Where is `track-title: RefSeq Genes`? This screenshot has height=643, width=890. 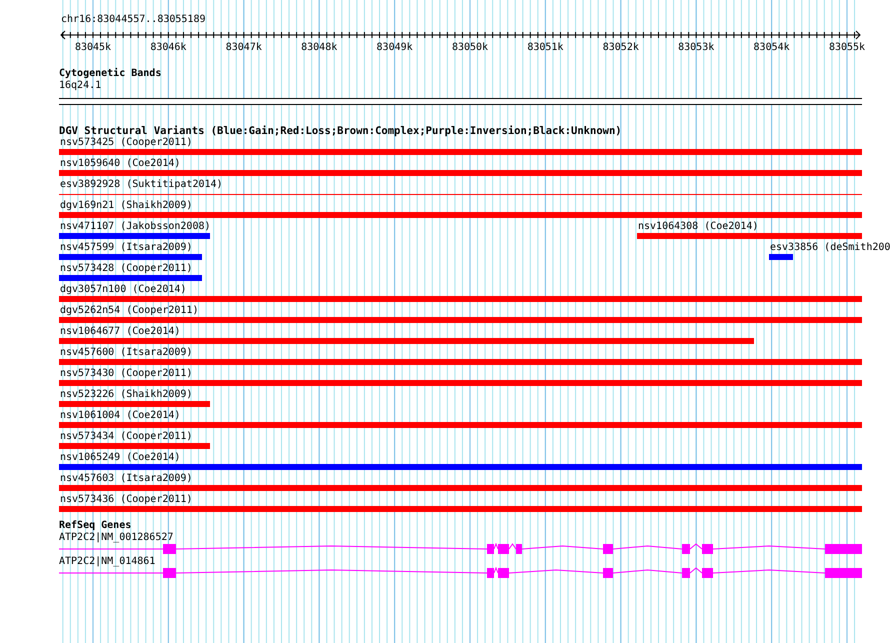
track-title: RefSeq Genes is located at coordinates (95, 526).